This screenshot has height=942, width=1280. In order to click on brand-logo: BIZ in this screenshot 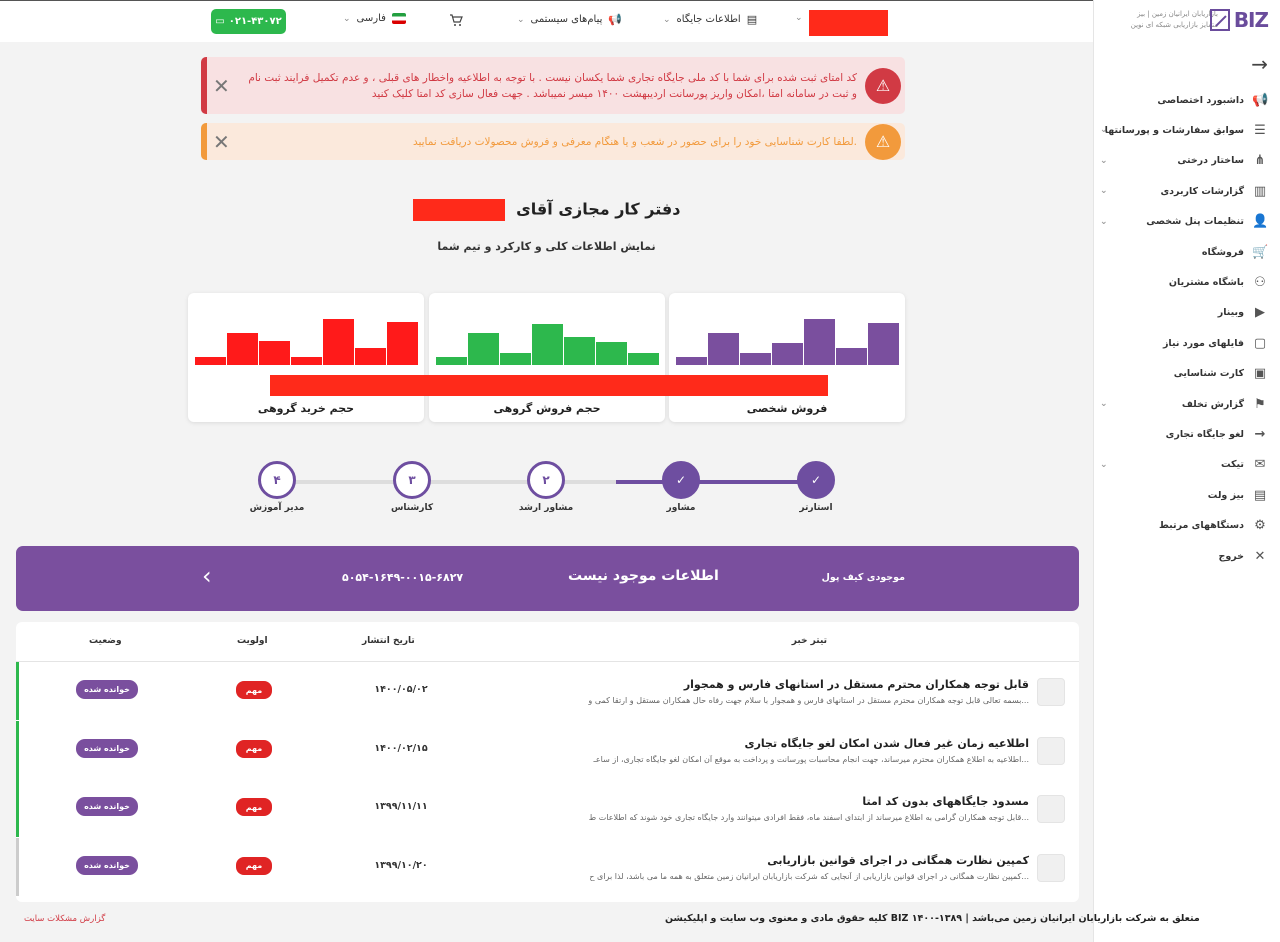, I will do `click(1239, 20)`.